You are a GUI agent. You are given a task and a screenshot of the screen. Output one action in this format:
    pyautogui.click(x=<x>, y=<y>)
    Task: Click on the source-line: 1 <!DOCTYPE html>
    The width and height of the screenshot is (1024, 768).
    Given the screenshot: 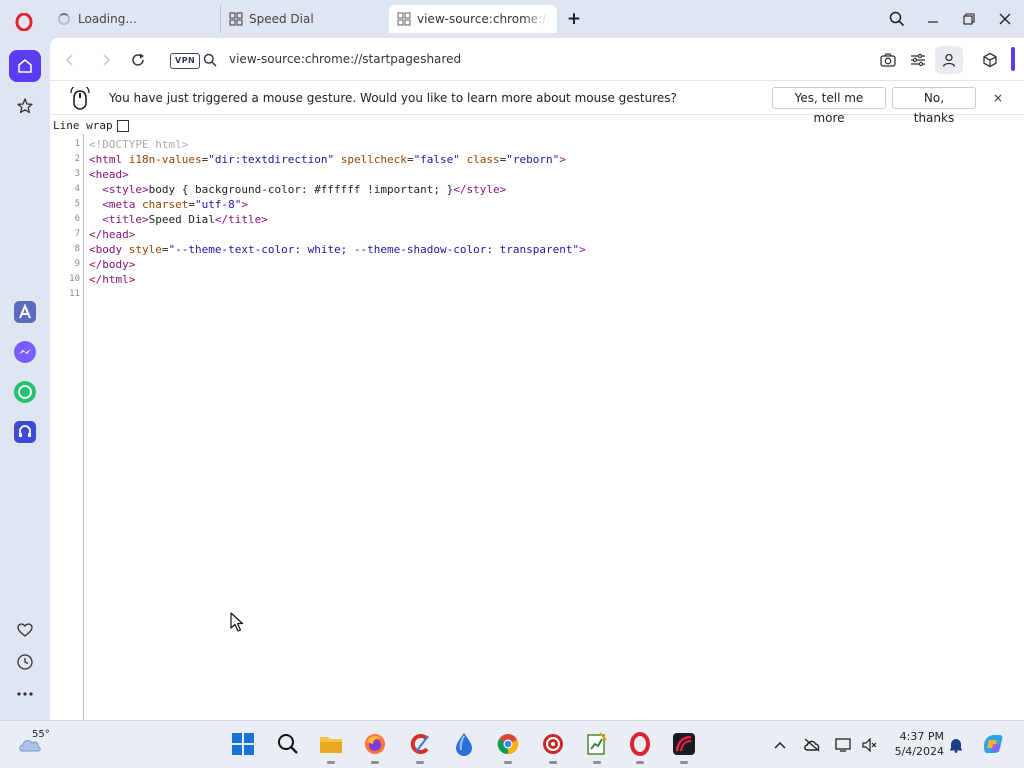 What is the action you would take?
    pyautogui.click(x=537, y=144)
    